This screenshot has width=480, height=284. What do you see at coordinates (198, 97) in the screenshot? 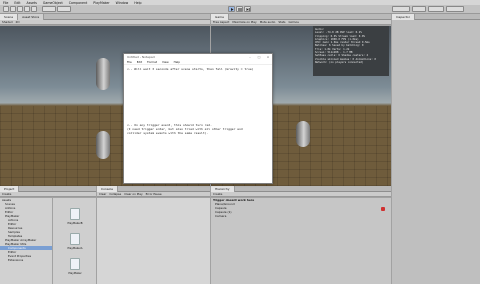
I see `notepad-blank-space` at bounding box center [198, 97].